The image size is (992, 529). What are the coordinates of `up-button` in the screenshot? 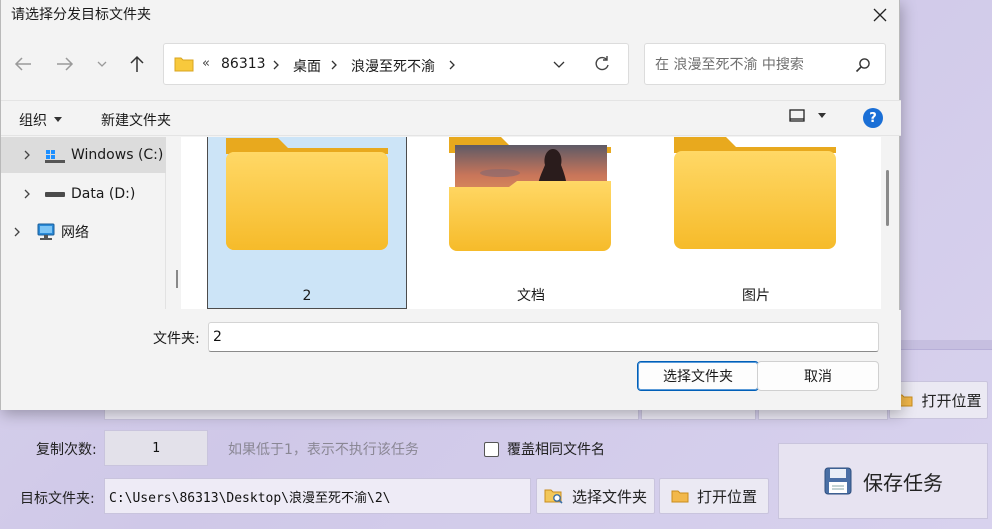 It's located at (137, 64).